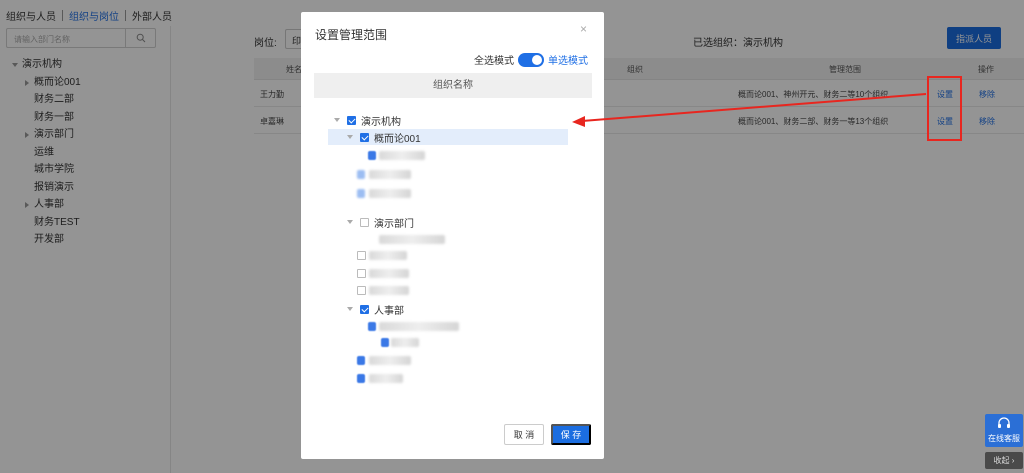 The width and height of the screenshot is (1024, 473). I want to click on collapse-button: 收起 ›, so click(1004, 460).